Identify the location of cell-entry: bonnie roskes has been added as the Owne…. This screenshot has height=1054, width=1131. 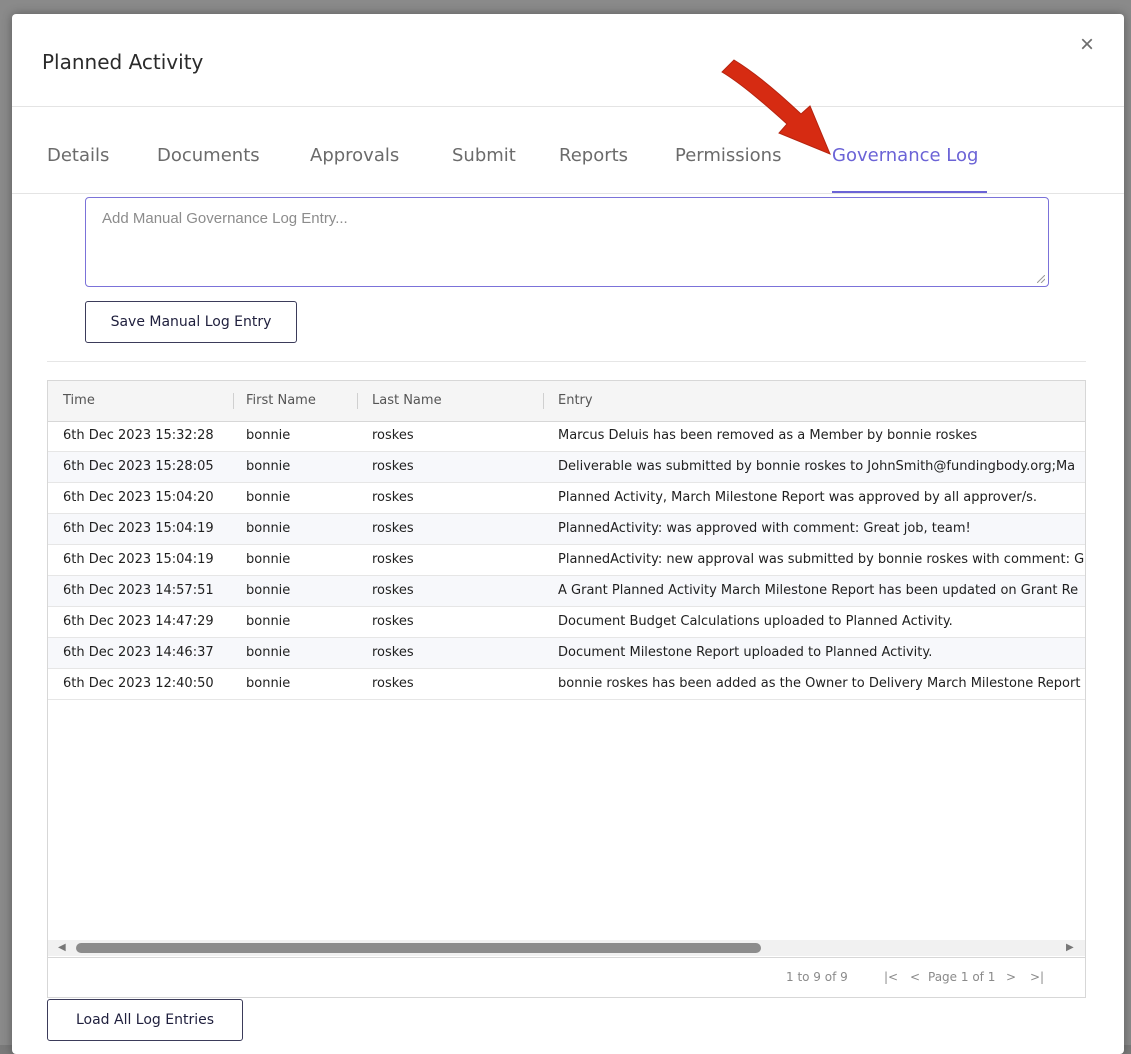
(819, 683).